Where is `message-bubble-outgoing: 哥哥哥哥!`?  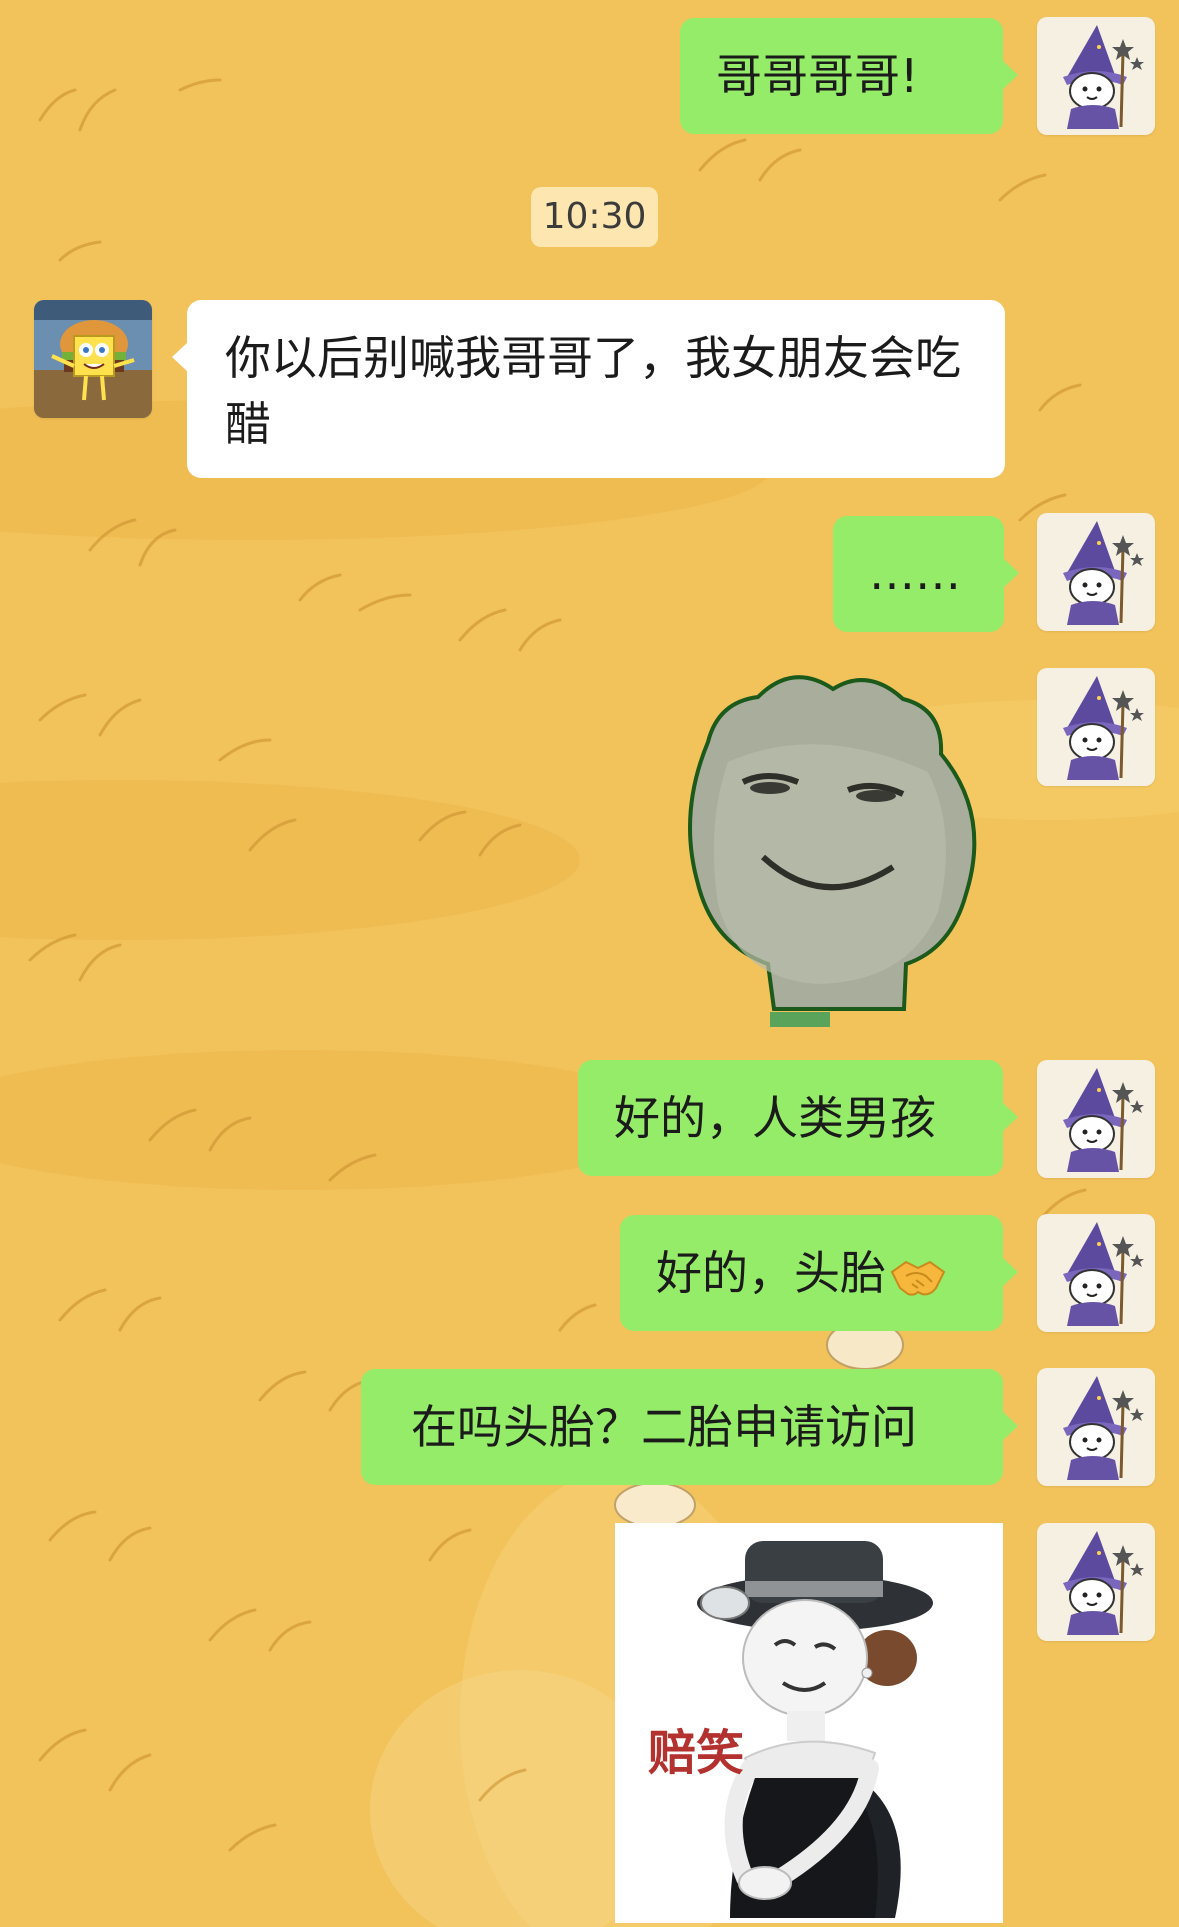 message-bubble-outgoing: 哥哥哥哥! is located at coordinates (849, 76).